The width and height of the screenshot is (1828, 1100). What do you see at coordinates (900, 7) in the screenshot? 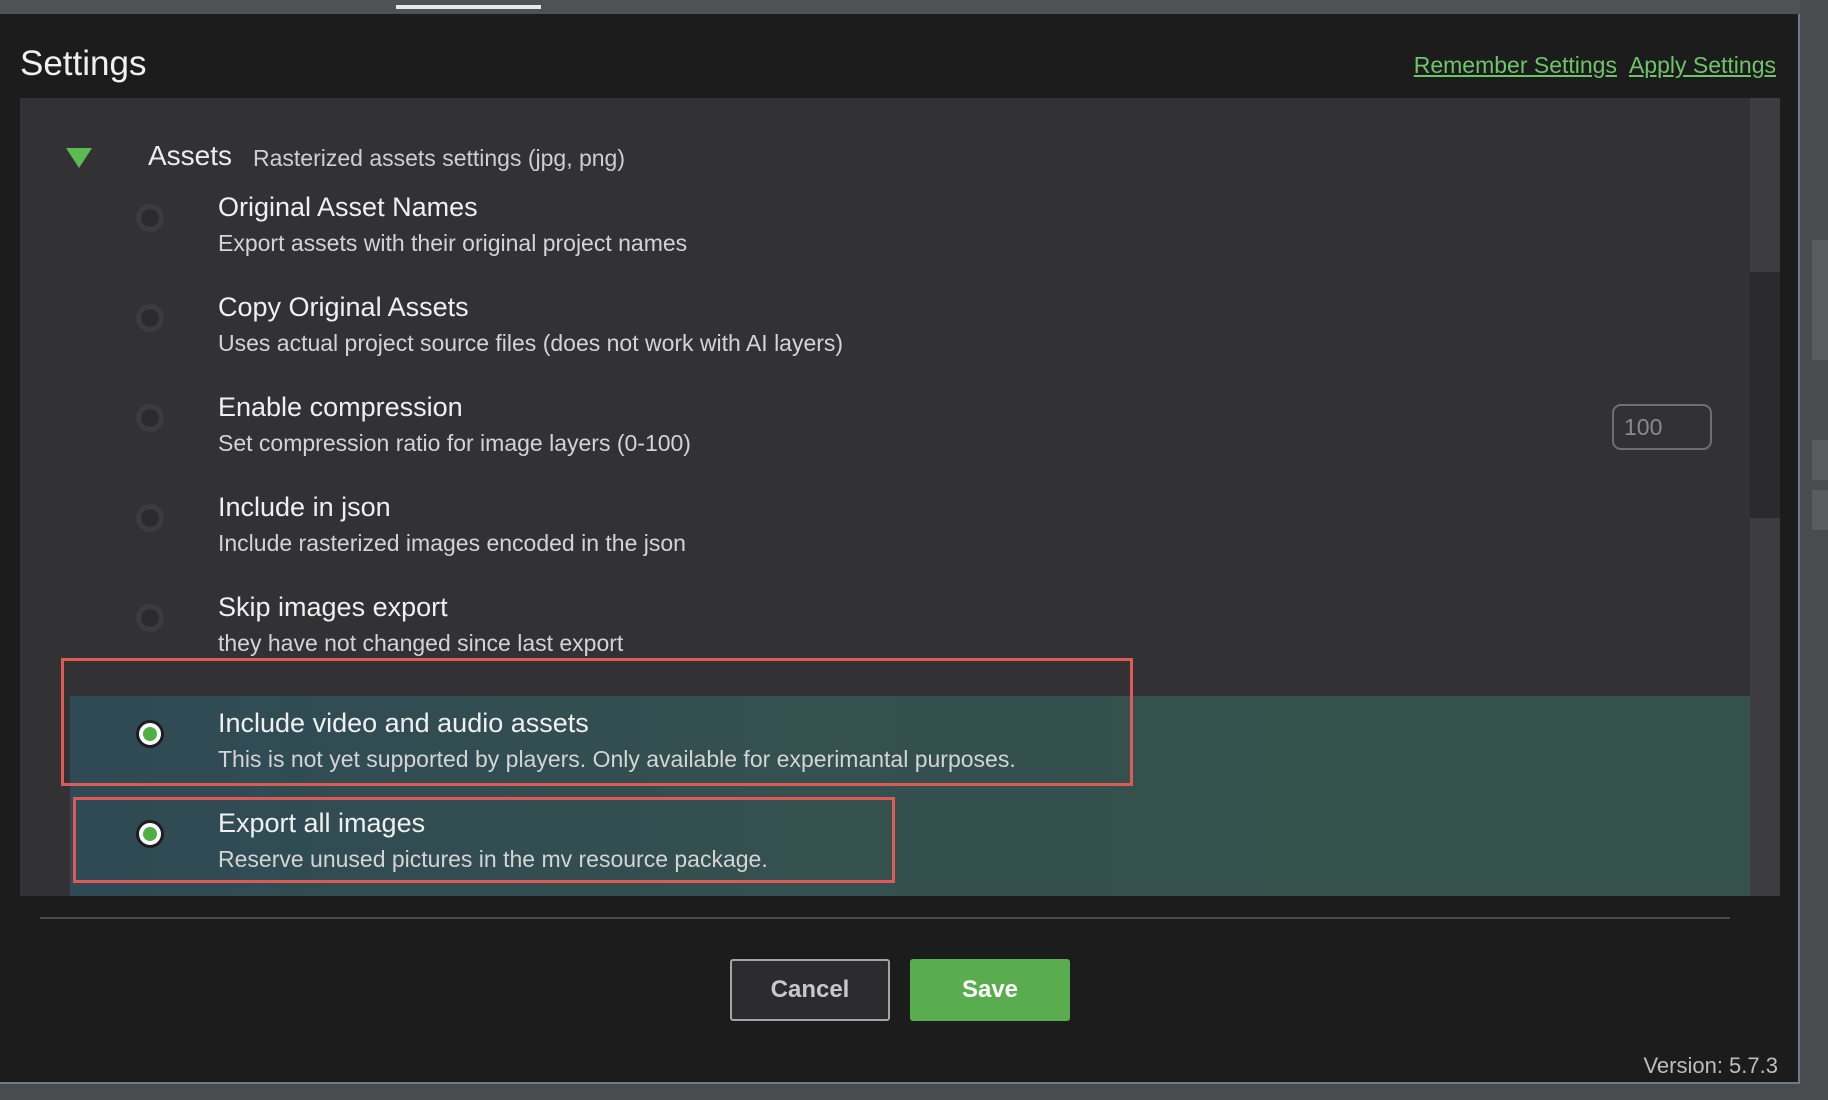
I see `top-tab-strip` at bounding box center [900, 7].